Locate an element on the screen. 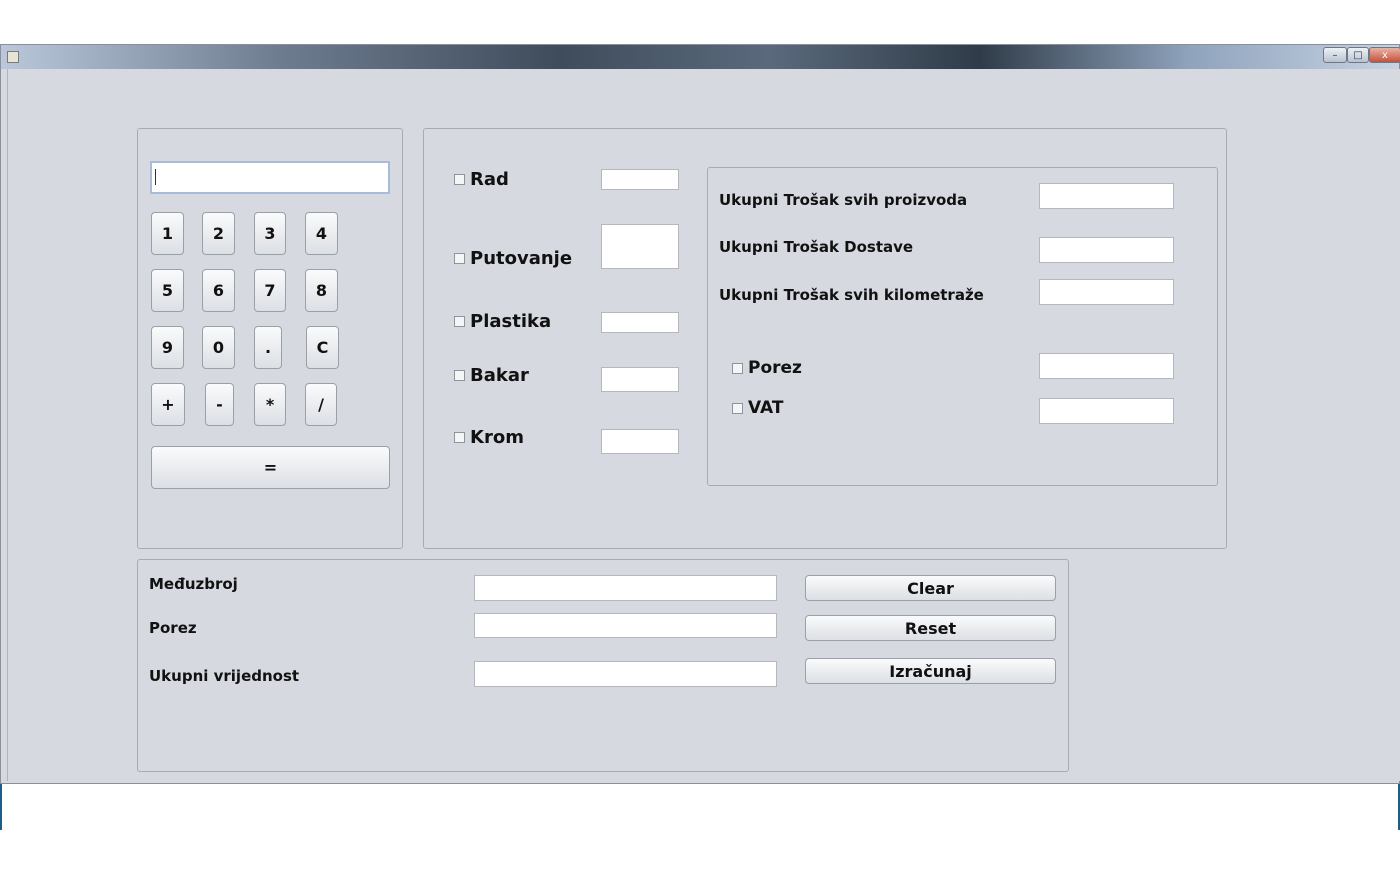 Image resolution: width=1400 pixels, height=875 pixels. desktop-background is located at coordinates (700, 807).